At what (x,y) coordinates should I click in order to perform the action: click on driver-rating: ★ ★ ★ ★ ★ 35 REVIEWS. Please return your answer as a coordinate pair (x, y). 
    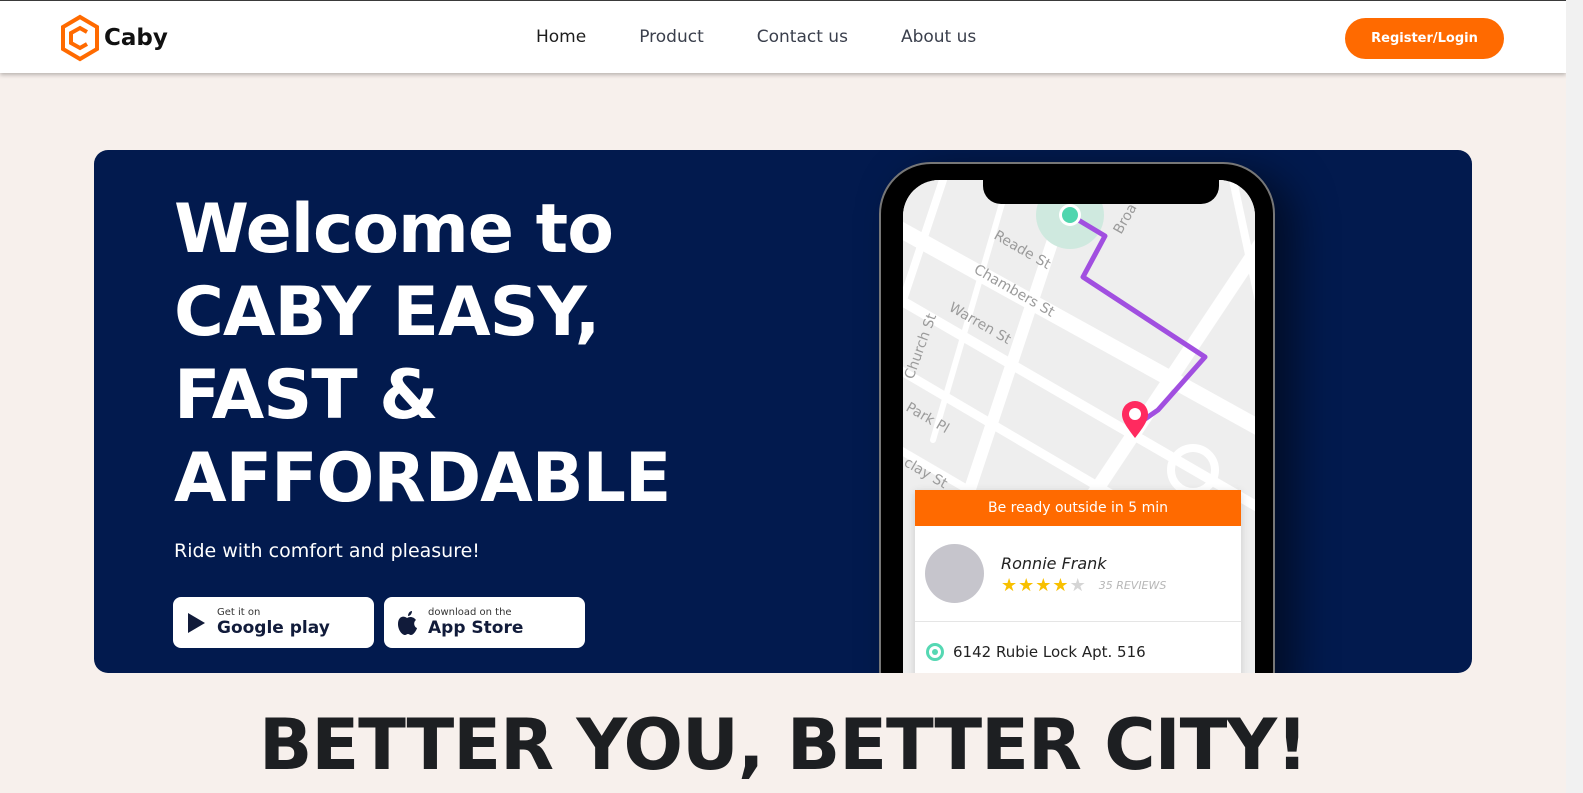
    Looking at the image, I should click on (1083, 585).